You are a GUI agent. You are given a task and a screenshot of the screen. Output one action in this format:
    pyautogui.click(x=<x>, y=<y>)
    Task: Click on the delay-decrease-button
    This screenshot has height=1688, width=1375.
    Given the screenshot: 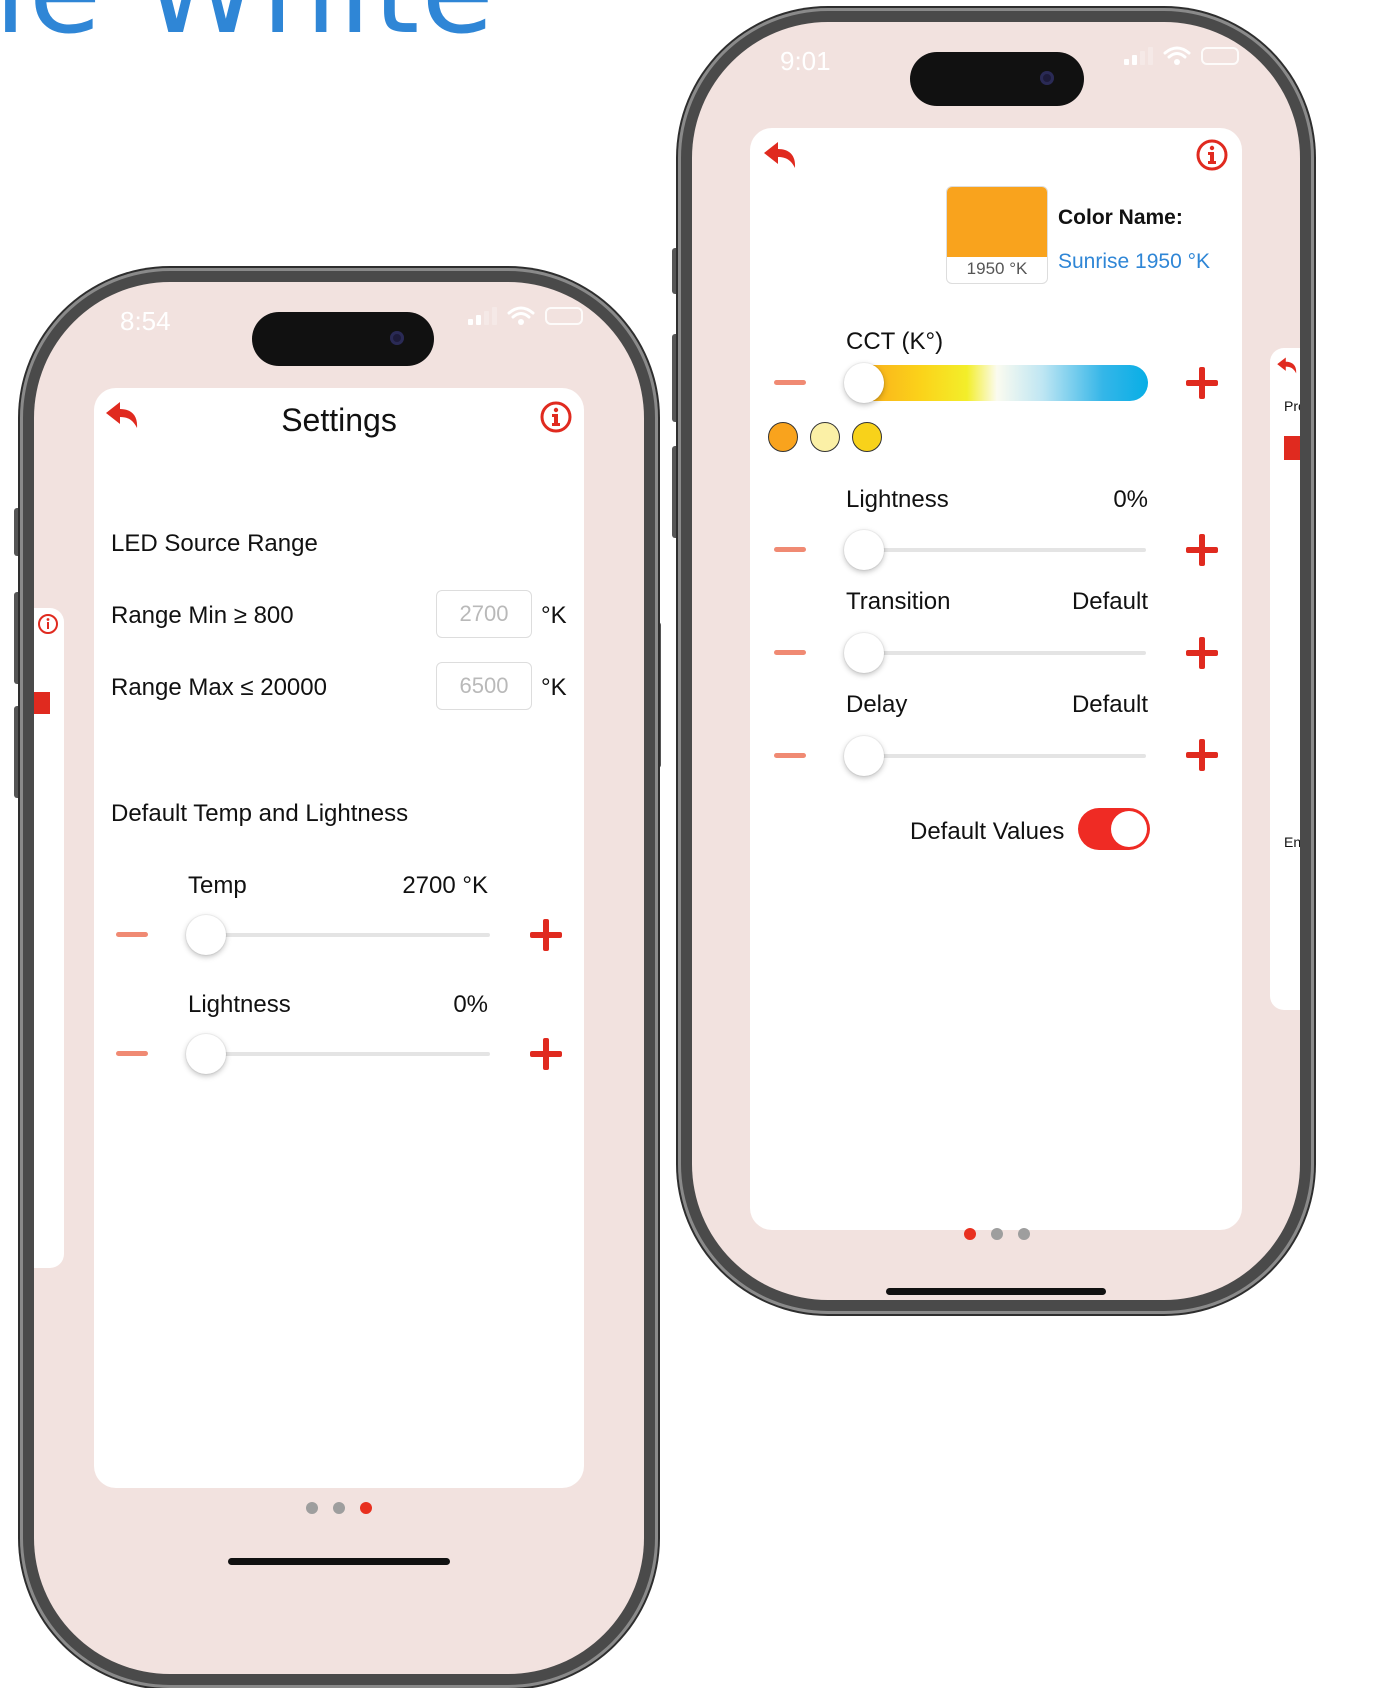 What is the action you would take?
    pyautogui.click(x=790, y=755)
    